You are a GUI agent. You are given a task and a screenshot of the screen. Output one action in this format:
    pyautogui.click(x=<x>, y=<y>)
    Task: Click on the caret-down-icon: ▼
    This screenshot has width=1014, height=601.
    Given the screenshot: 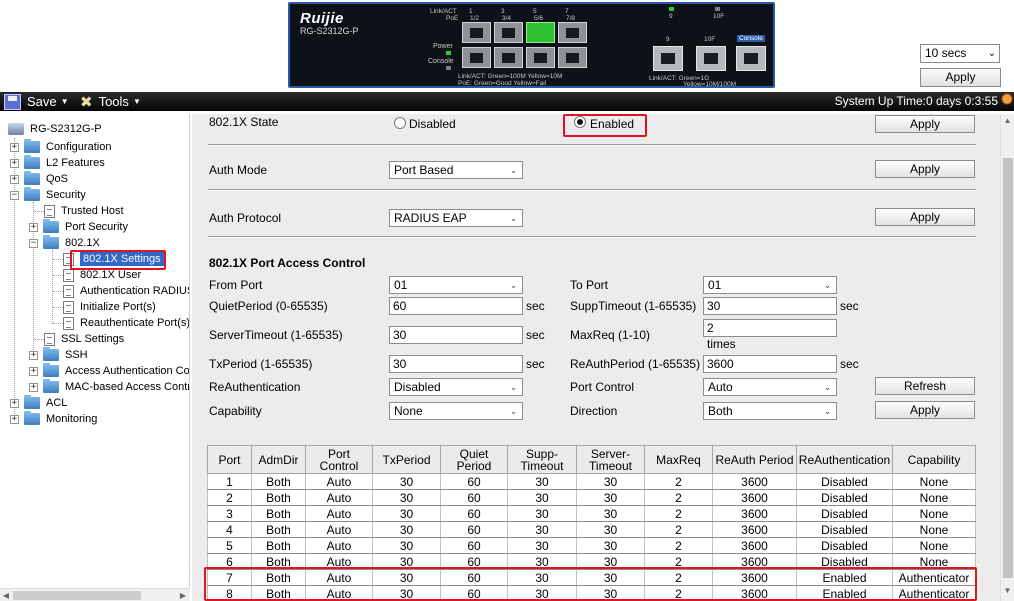 What is the action you would take?
    pyautogui.click(x=136, y=101)
    